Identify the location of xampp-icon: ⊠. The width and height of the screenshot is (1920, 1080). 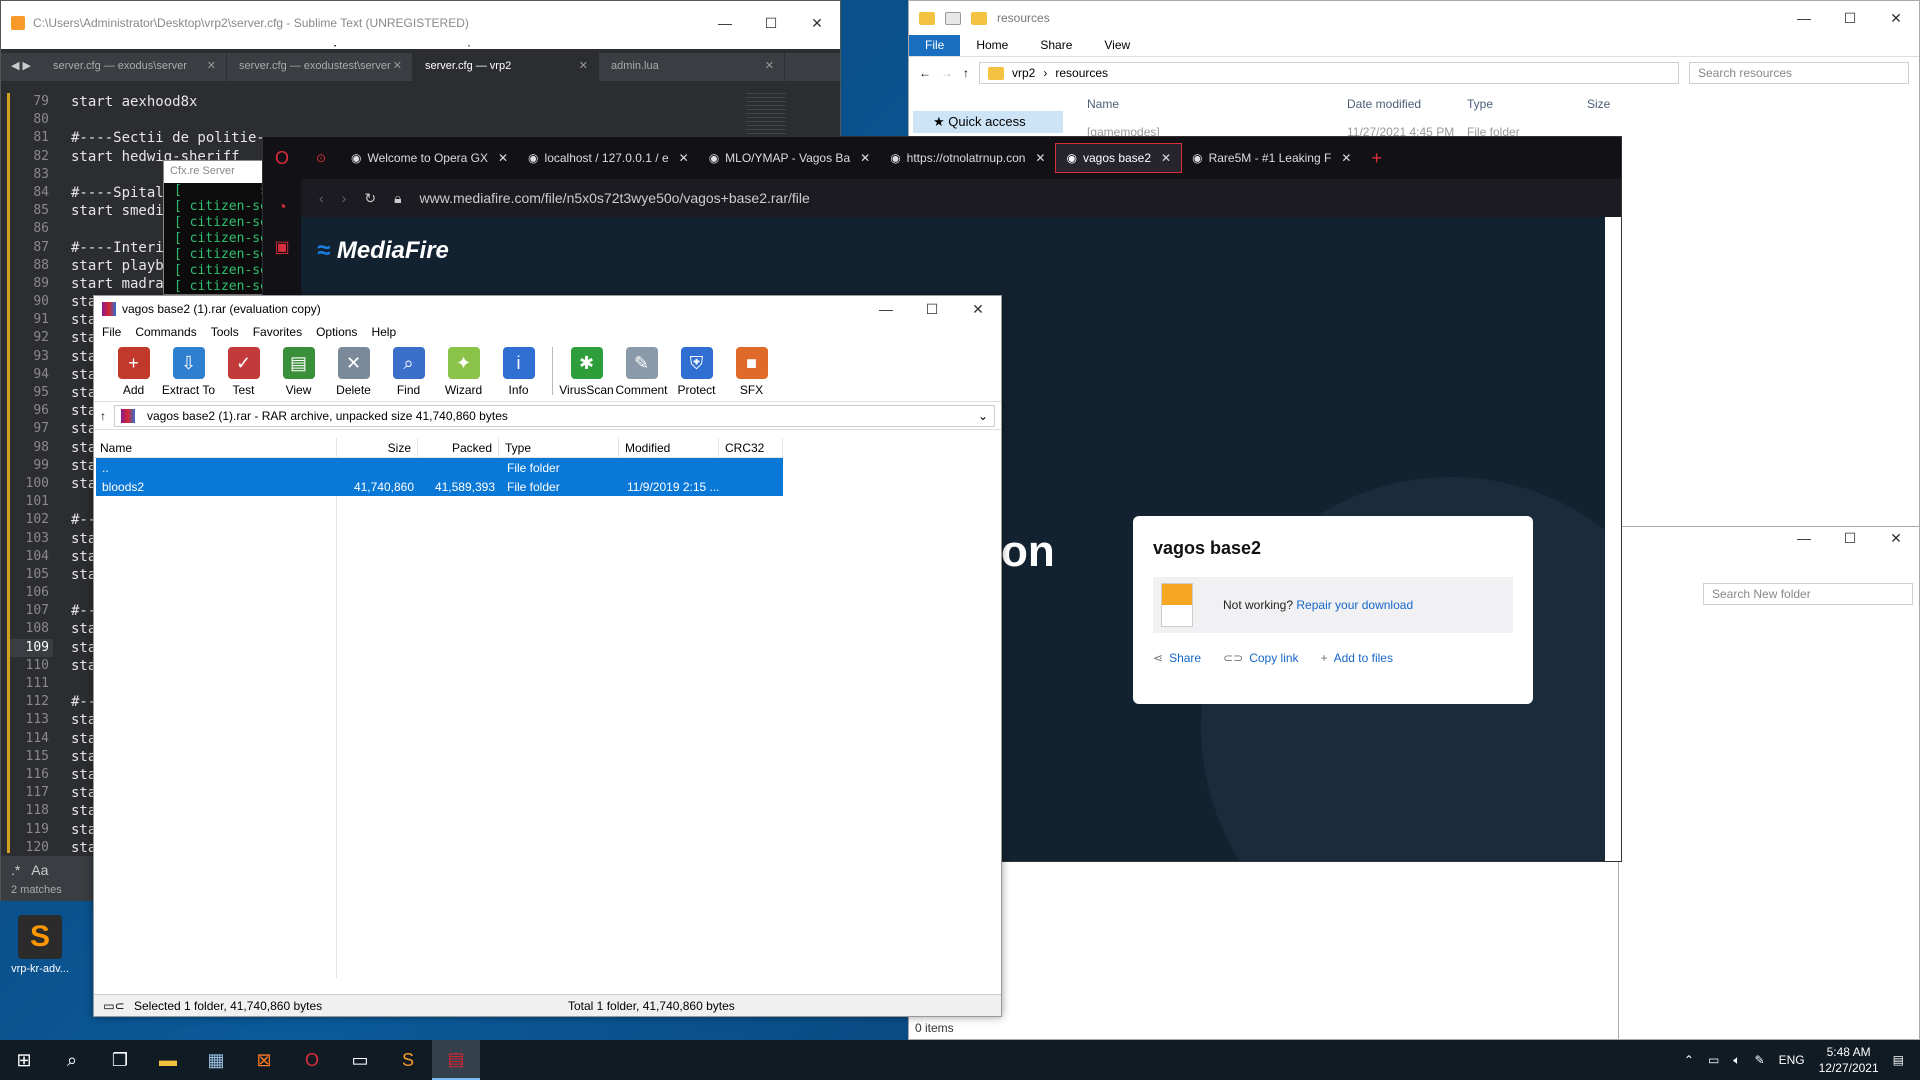
(264, 1060).